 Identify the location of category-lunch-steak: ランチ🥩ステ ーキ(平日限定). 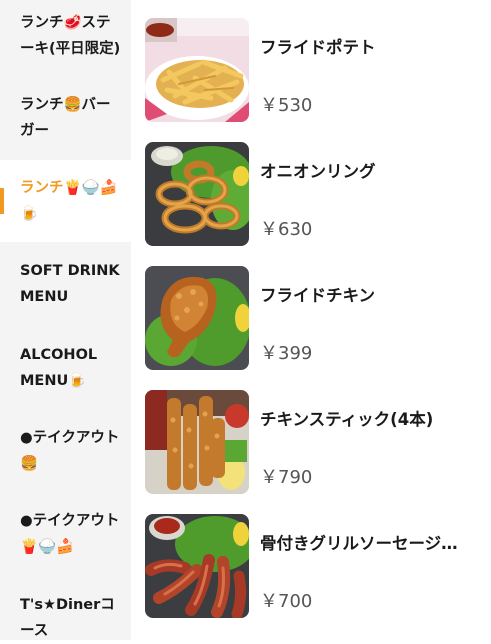
(65, 36).